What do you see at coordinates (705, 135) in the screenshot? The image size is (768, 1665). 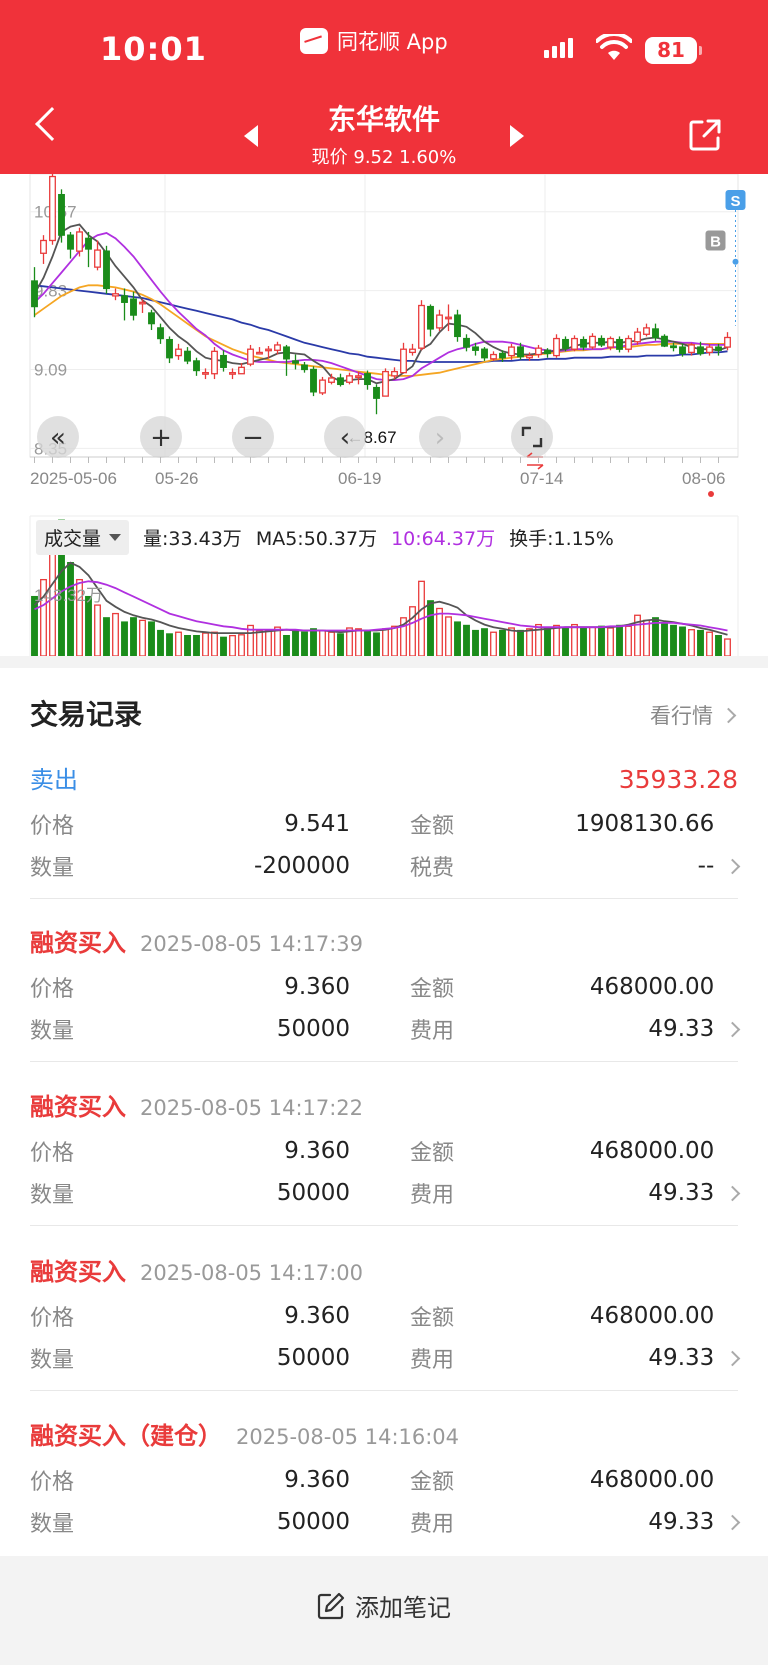 I see `share-icon` at bounding box center [705, 135].